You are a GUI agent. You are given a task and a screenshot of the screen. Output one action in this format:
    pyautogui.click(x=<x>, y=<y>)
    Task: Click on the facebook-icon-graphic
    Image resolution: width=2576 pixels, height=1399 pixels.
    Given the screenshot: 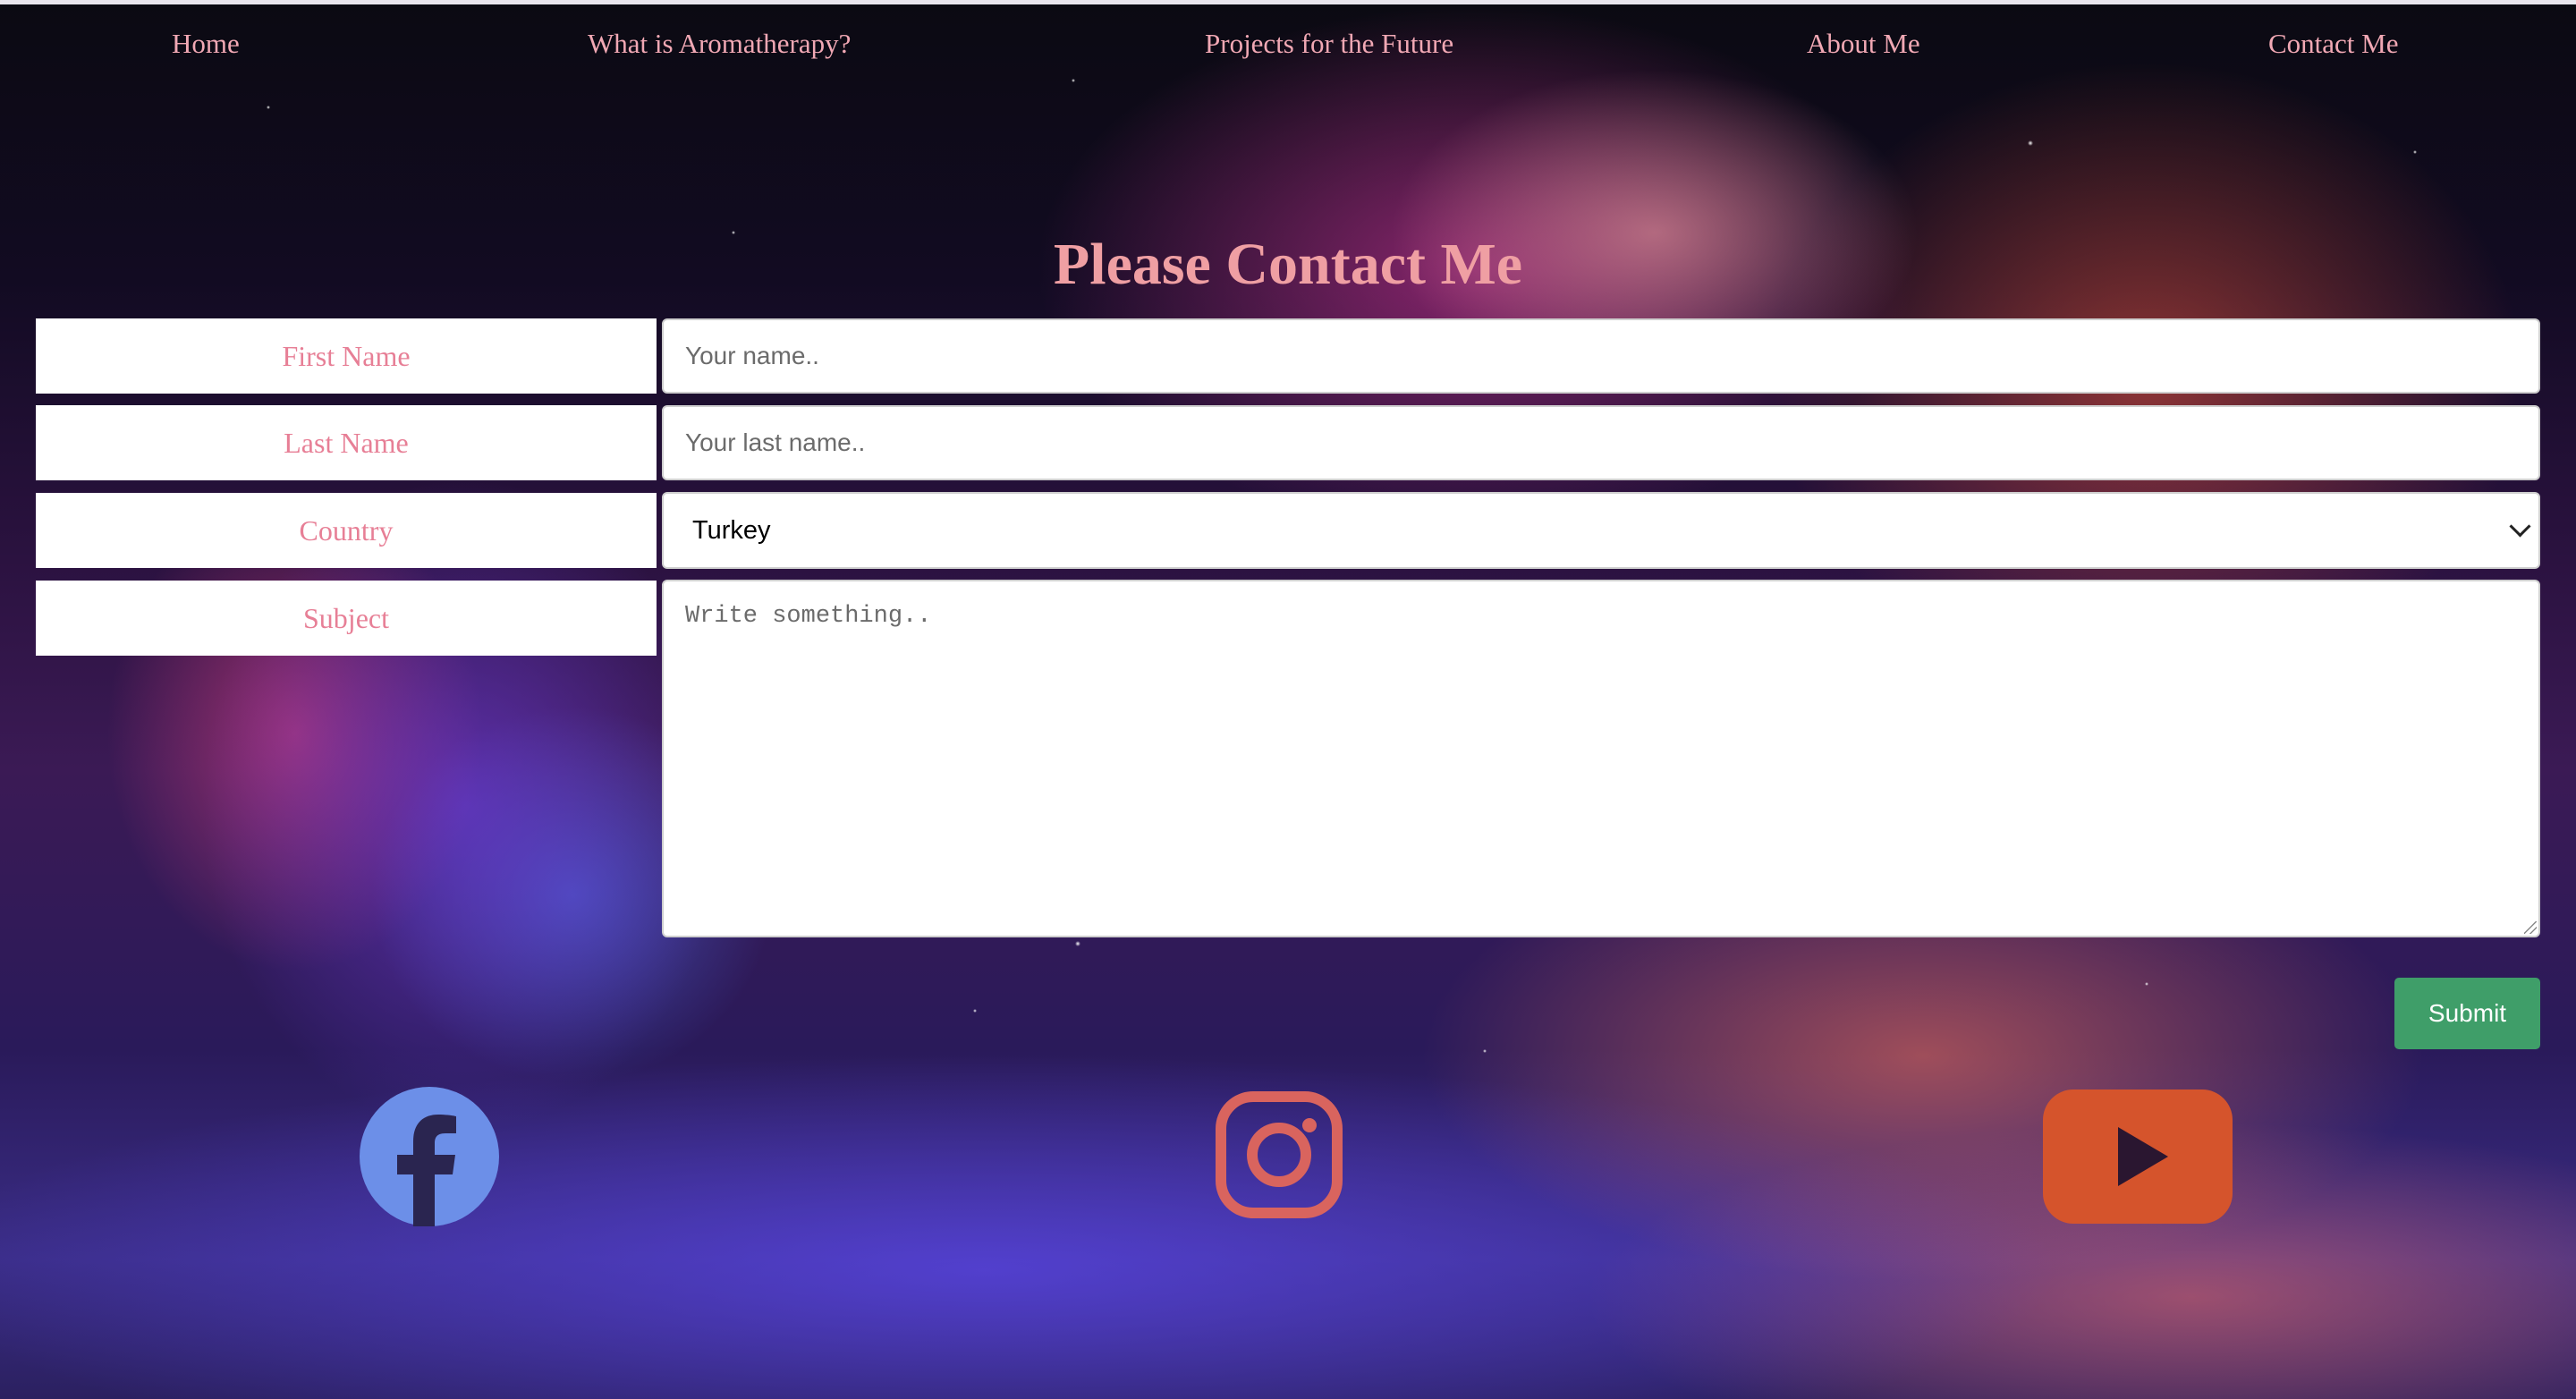 What is the action you would take?
    pyautogui.click(x=429, y=1156)
    